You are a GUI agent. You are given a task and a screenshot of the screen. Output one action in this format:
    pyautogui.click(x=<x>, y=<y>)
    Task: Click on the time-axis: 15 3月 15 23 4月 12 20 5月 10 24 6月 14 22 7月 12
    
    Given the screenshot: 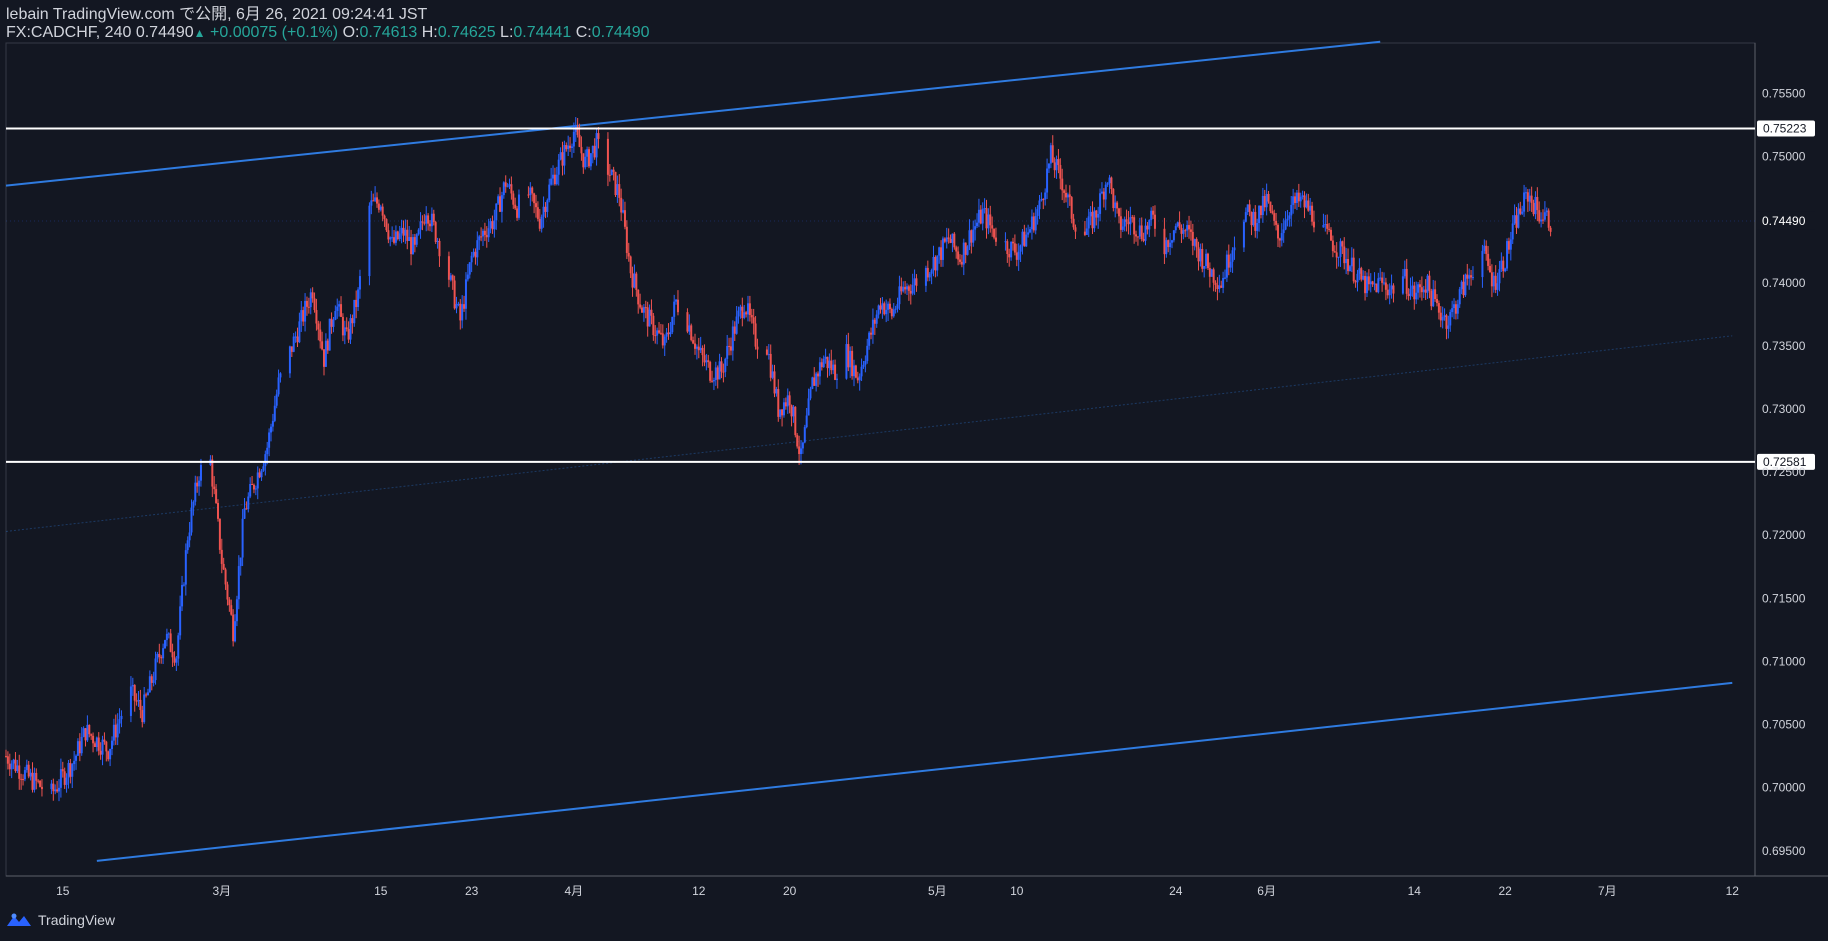 What is the action you would take?
    pyautogui.click(x=897, y=891)
    